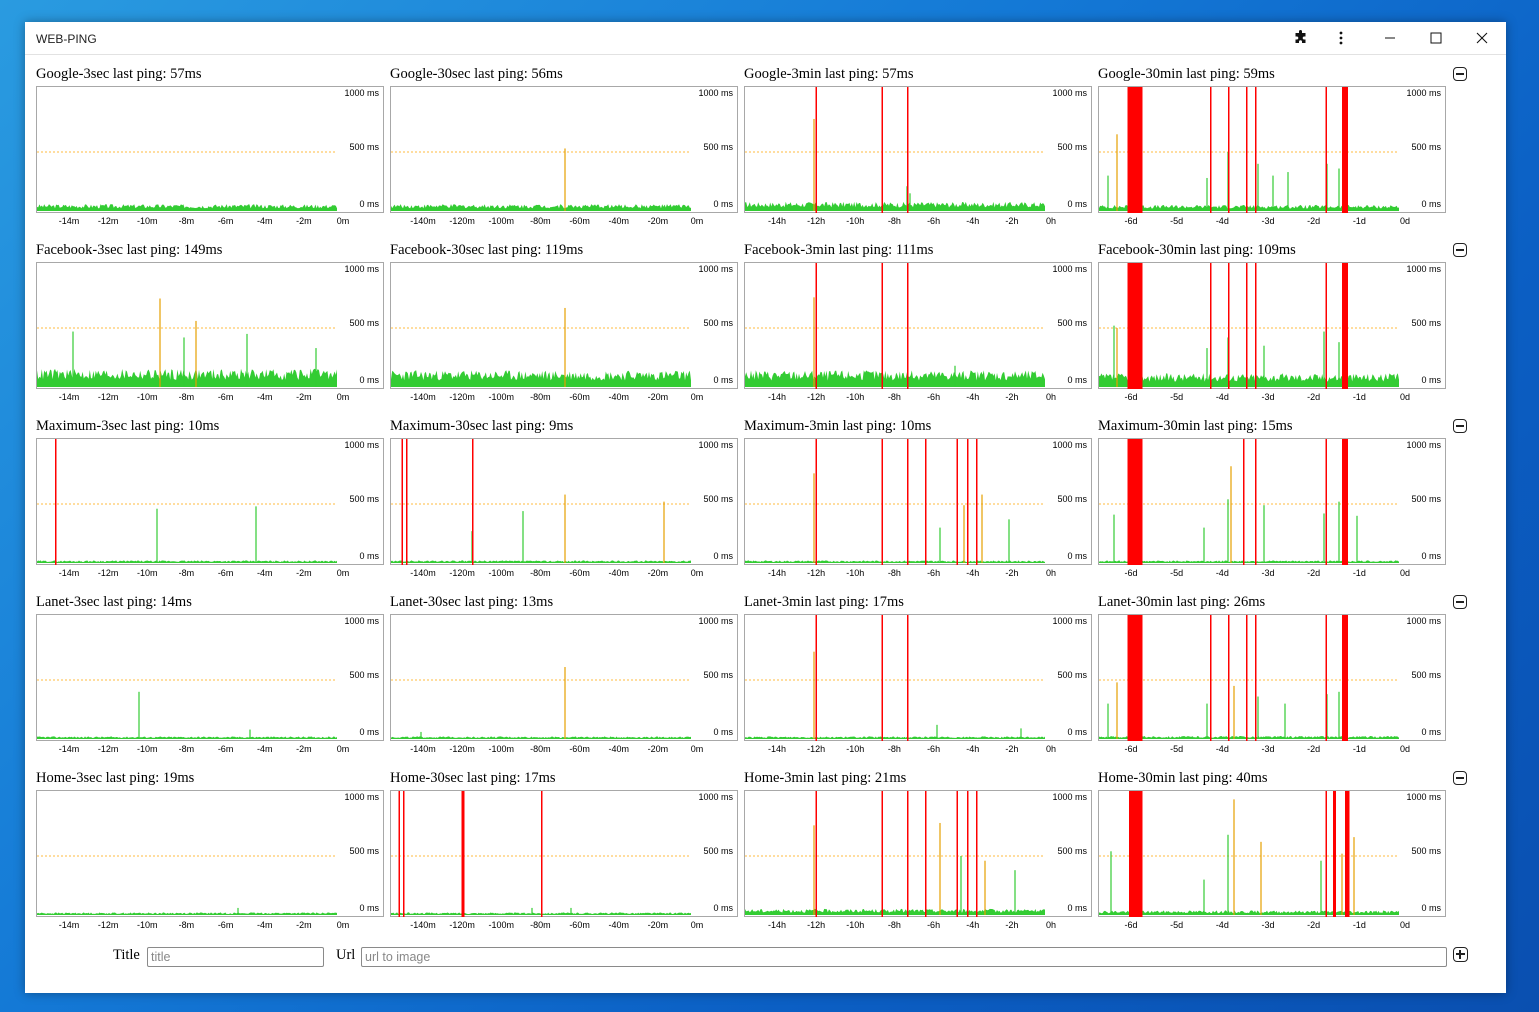 The height and width of the screenshot is (1012, 1539). I want to click on remove-row-button-facebook, so click(1460, 250).